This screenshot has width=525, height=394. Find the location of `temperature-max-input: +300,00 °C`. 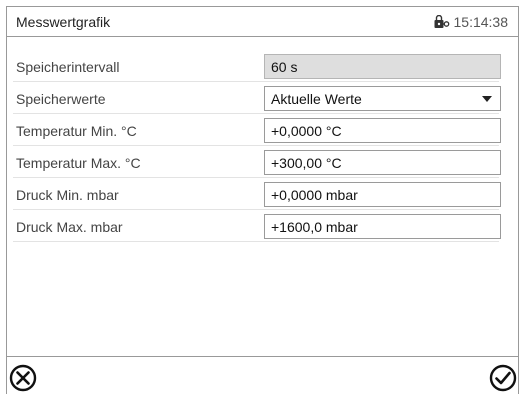

temperature-max-input: +300,00 °C is located at coordinates (382, 162).